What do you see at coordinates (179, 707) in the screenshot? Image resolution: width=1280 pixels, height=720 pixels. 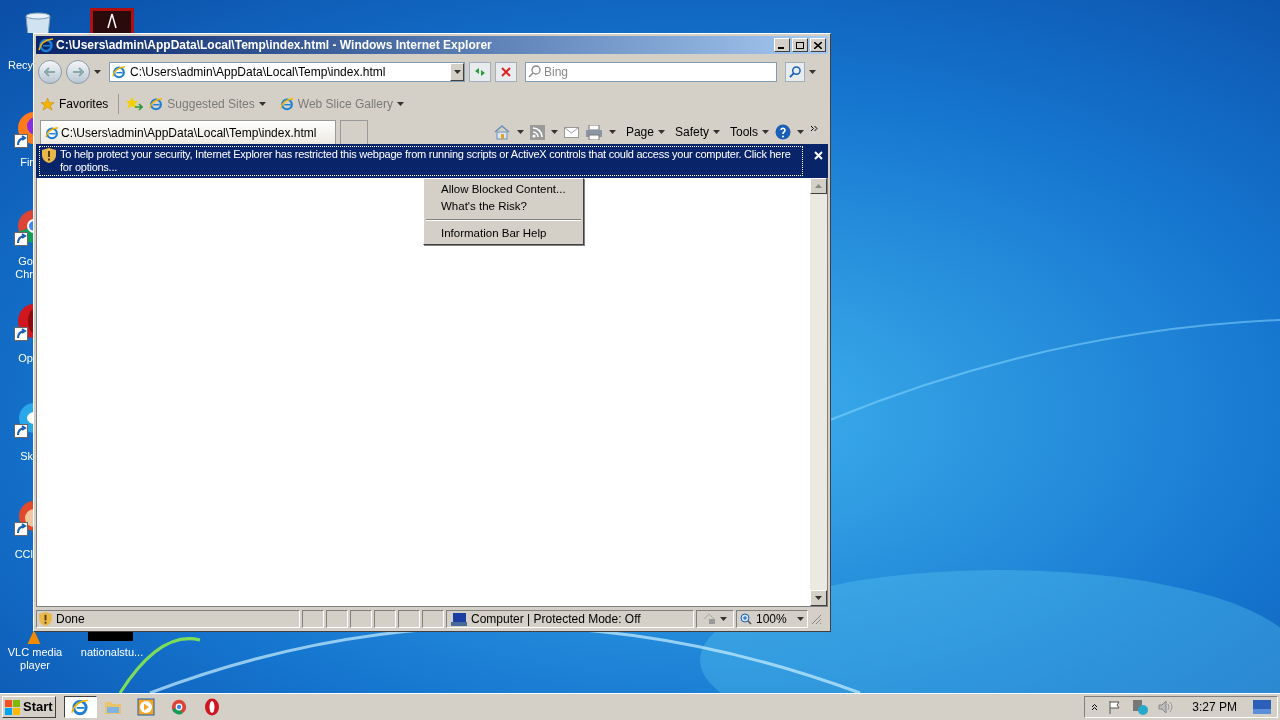 I see `chrome-icon` at bounding box center [179, 707].